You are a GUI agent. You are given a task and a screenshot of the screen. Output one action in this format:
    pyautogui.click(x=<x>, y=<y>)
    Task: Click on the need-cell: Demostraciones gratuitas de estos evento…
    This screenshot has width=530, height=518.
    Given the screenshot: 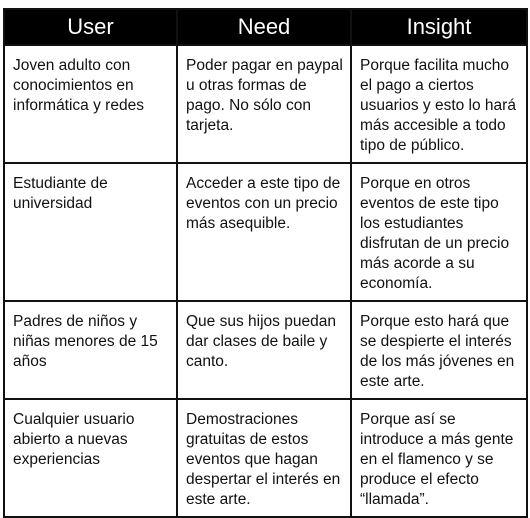 What is the action you would take?
    pyautogui.click(x=264, y=458)
    